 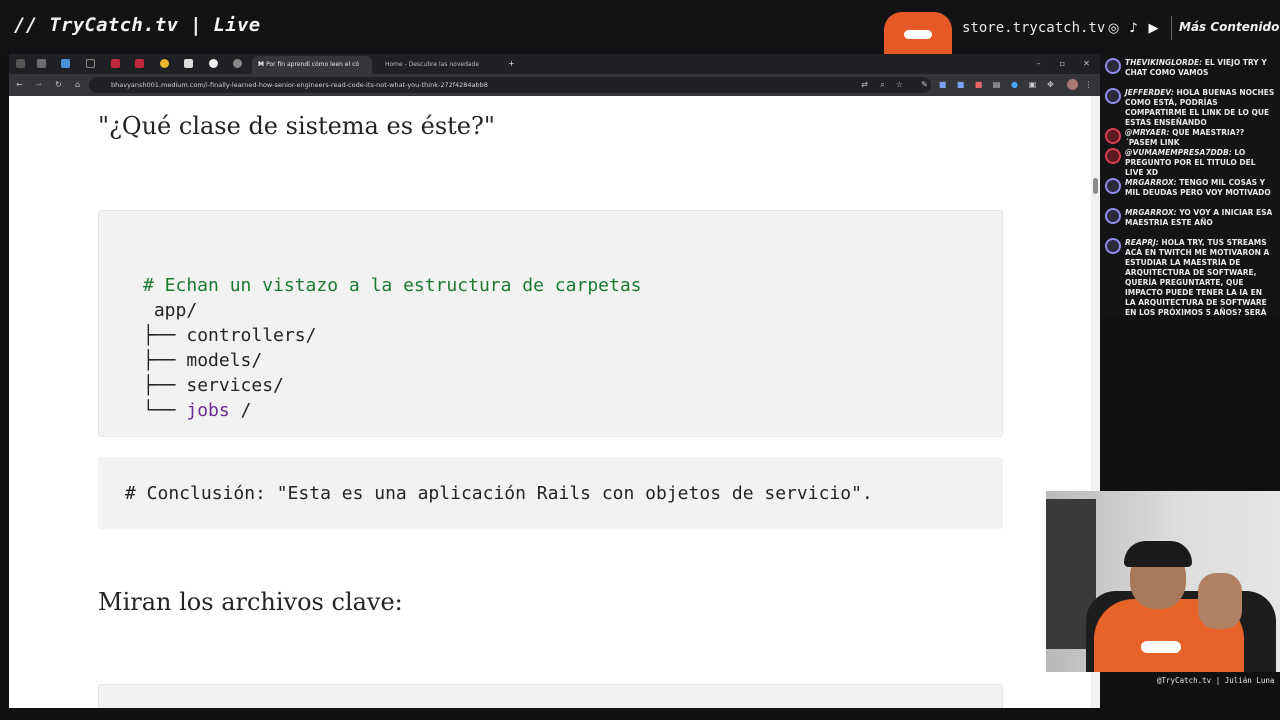 I want to click on tab-medium-article: M Por fin aprendí cómo leen el có, so click(x=312, y=65).